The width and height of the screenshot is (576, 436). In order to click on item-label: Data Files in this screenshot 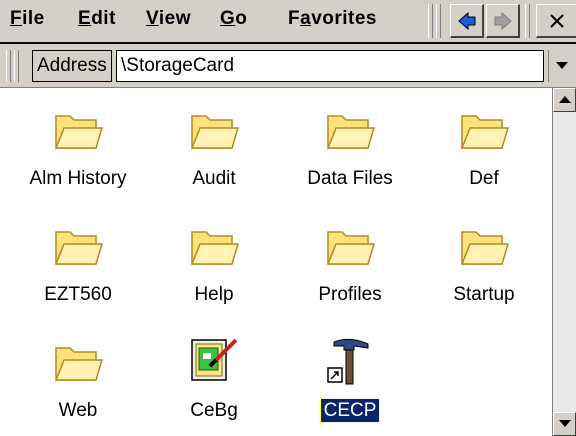, I will do `click(350, 178)`.